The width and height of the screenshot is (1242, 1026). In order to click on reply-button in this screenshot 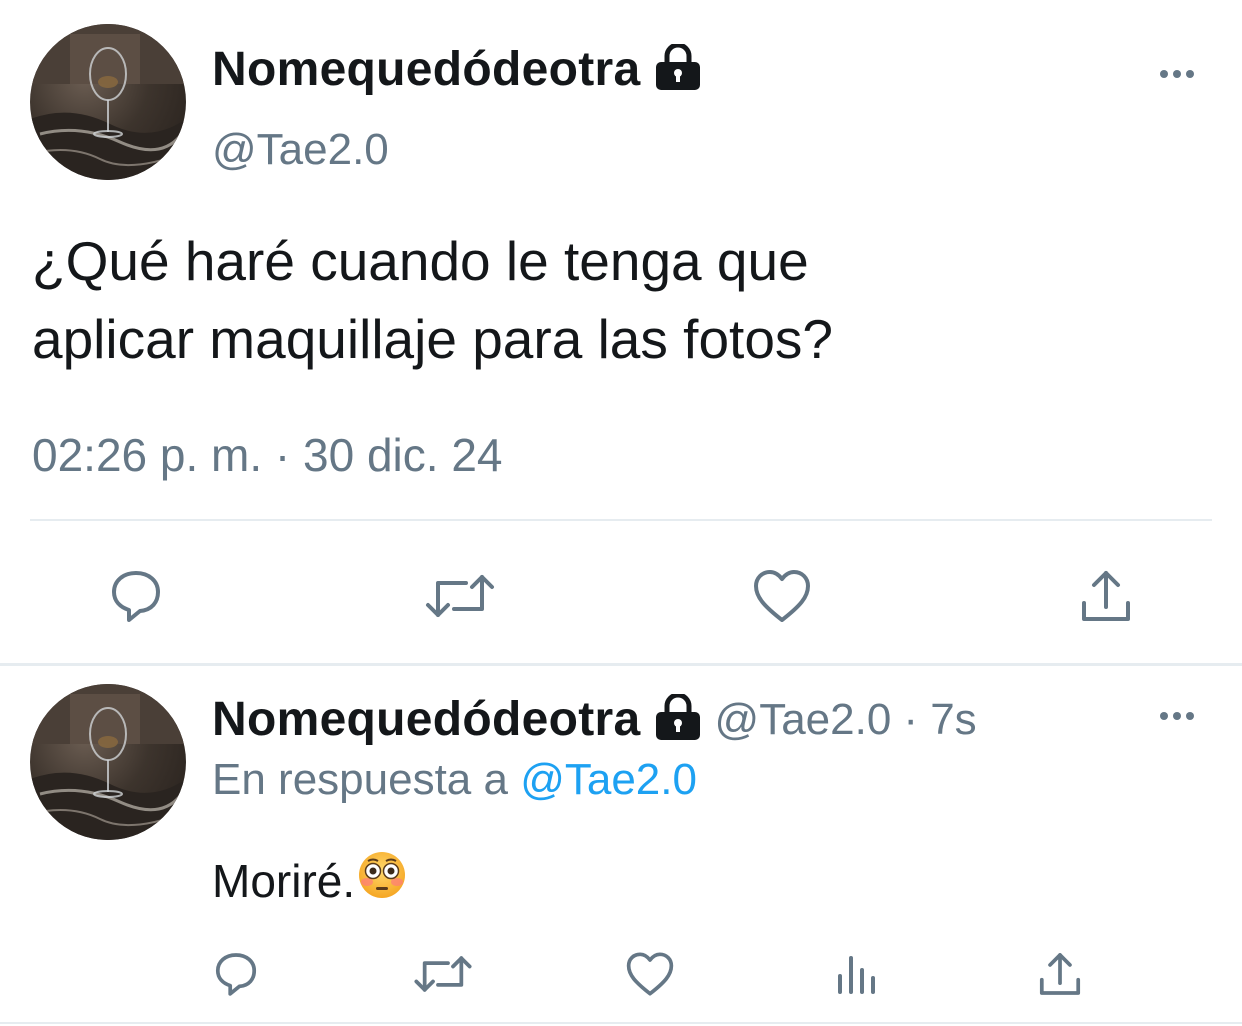, I will do `click(136, 596)`.